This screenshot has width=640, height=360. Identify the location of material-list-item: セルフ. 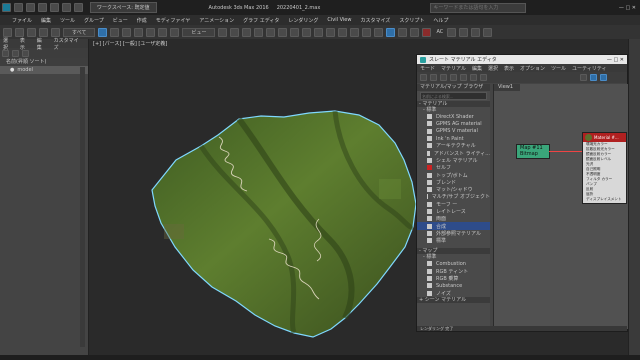
(453, 167).